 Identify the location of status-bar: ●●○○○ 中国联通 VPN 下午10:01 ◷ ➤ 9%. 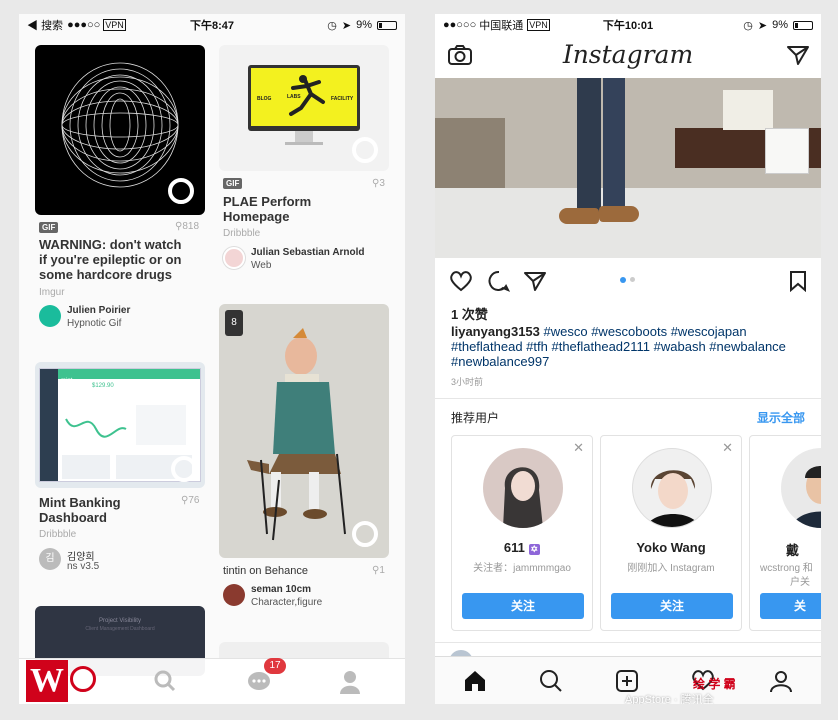
(628, 25).